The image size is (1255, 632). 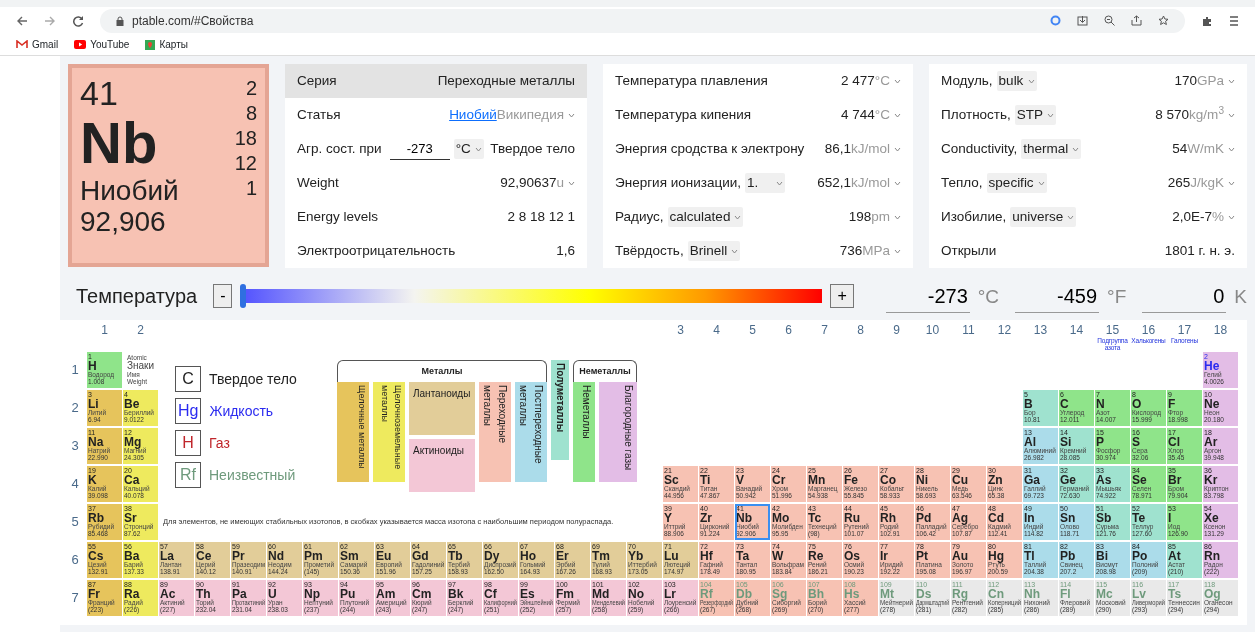 I want to click on group-number: 9, so click(x=896, y=330).